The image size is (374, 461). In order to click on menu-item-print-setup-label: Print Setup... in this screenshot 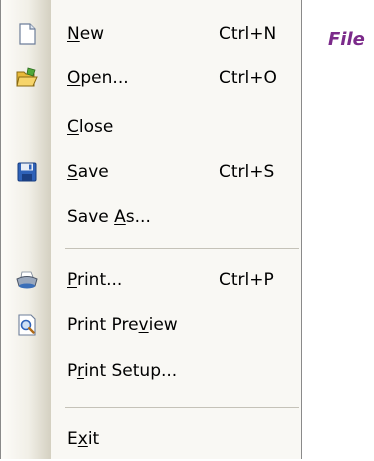, I will do `click(122, 371)`.